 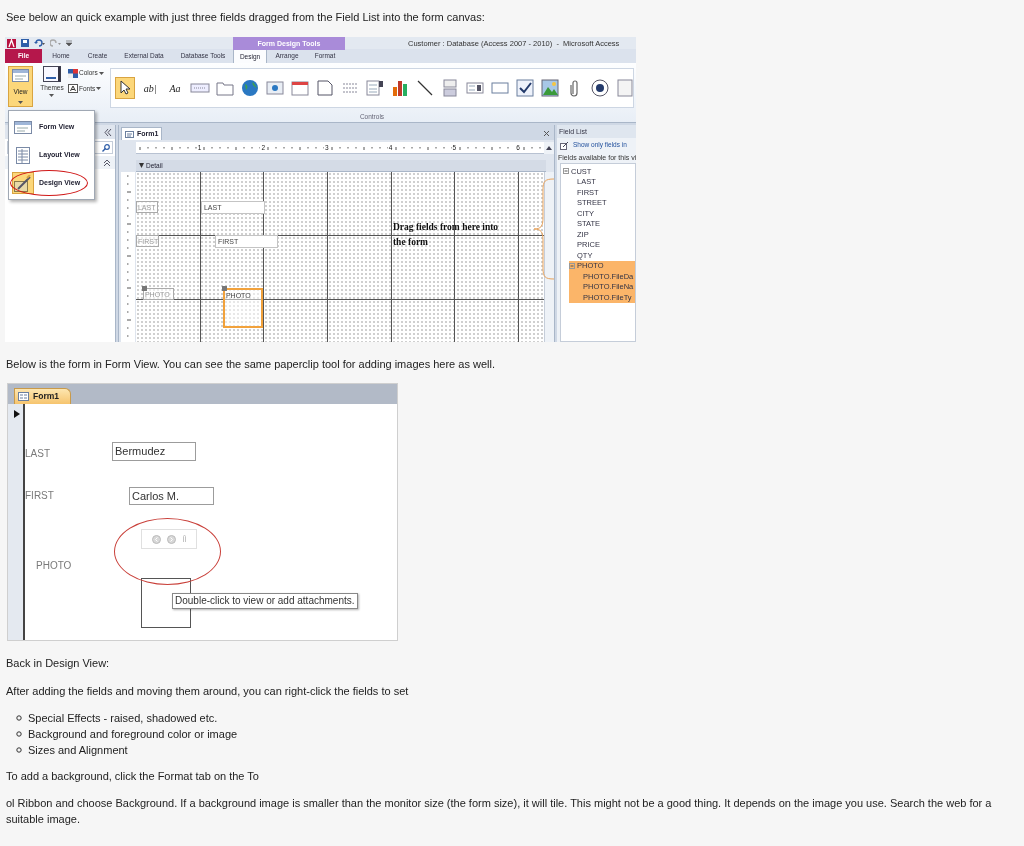 I want to click on globe-icon, so click(x=250, y=88).